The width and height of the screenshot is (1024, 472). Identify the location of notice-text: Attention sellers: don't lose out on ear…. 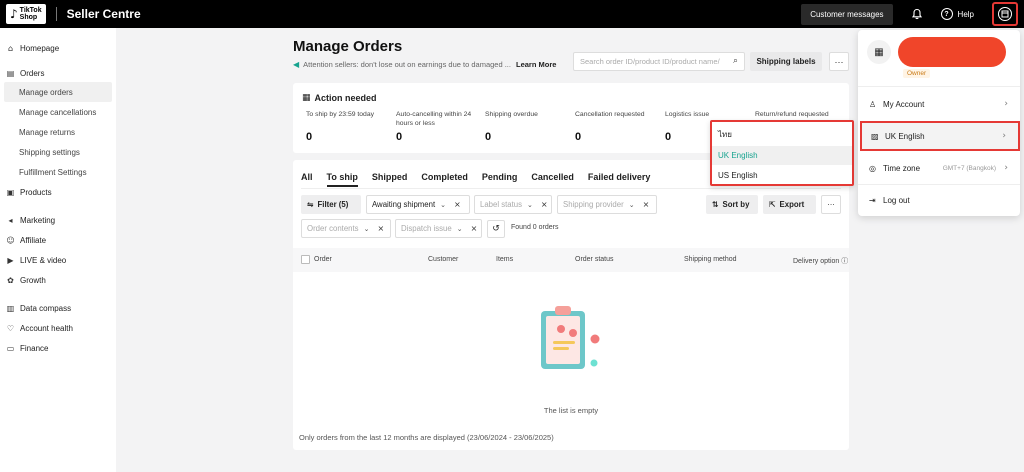
(407, 64).